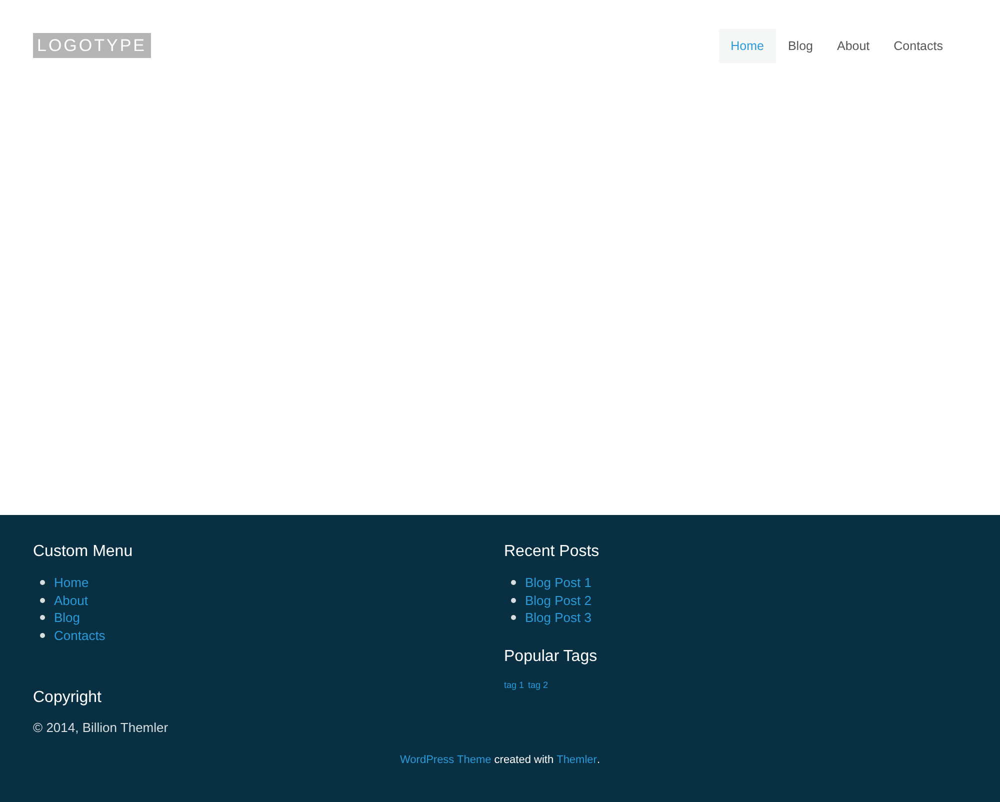 The height and width of the screenshot is (802, 1000). I want to click on widget-title: Popular Tags, so click(551, 656).